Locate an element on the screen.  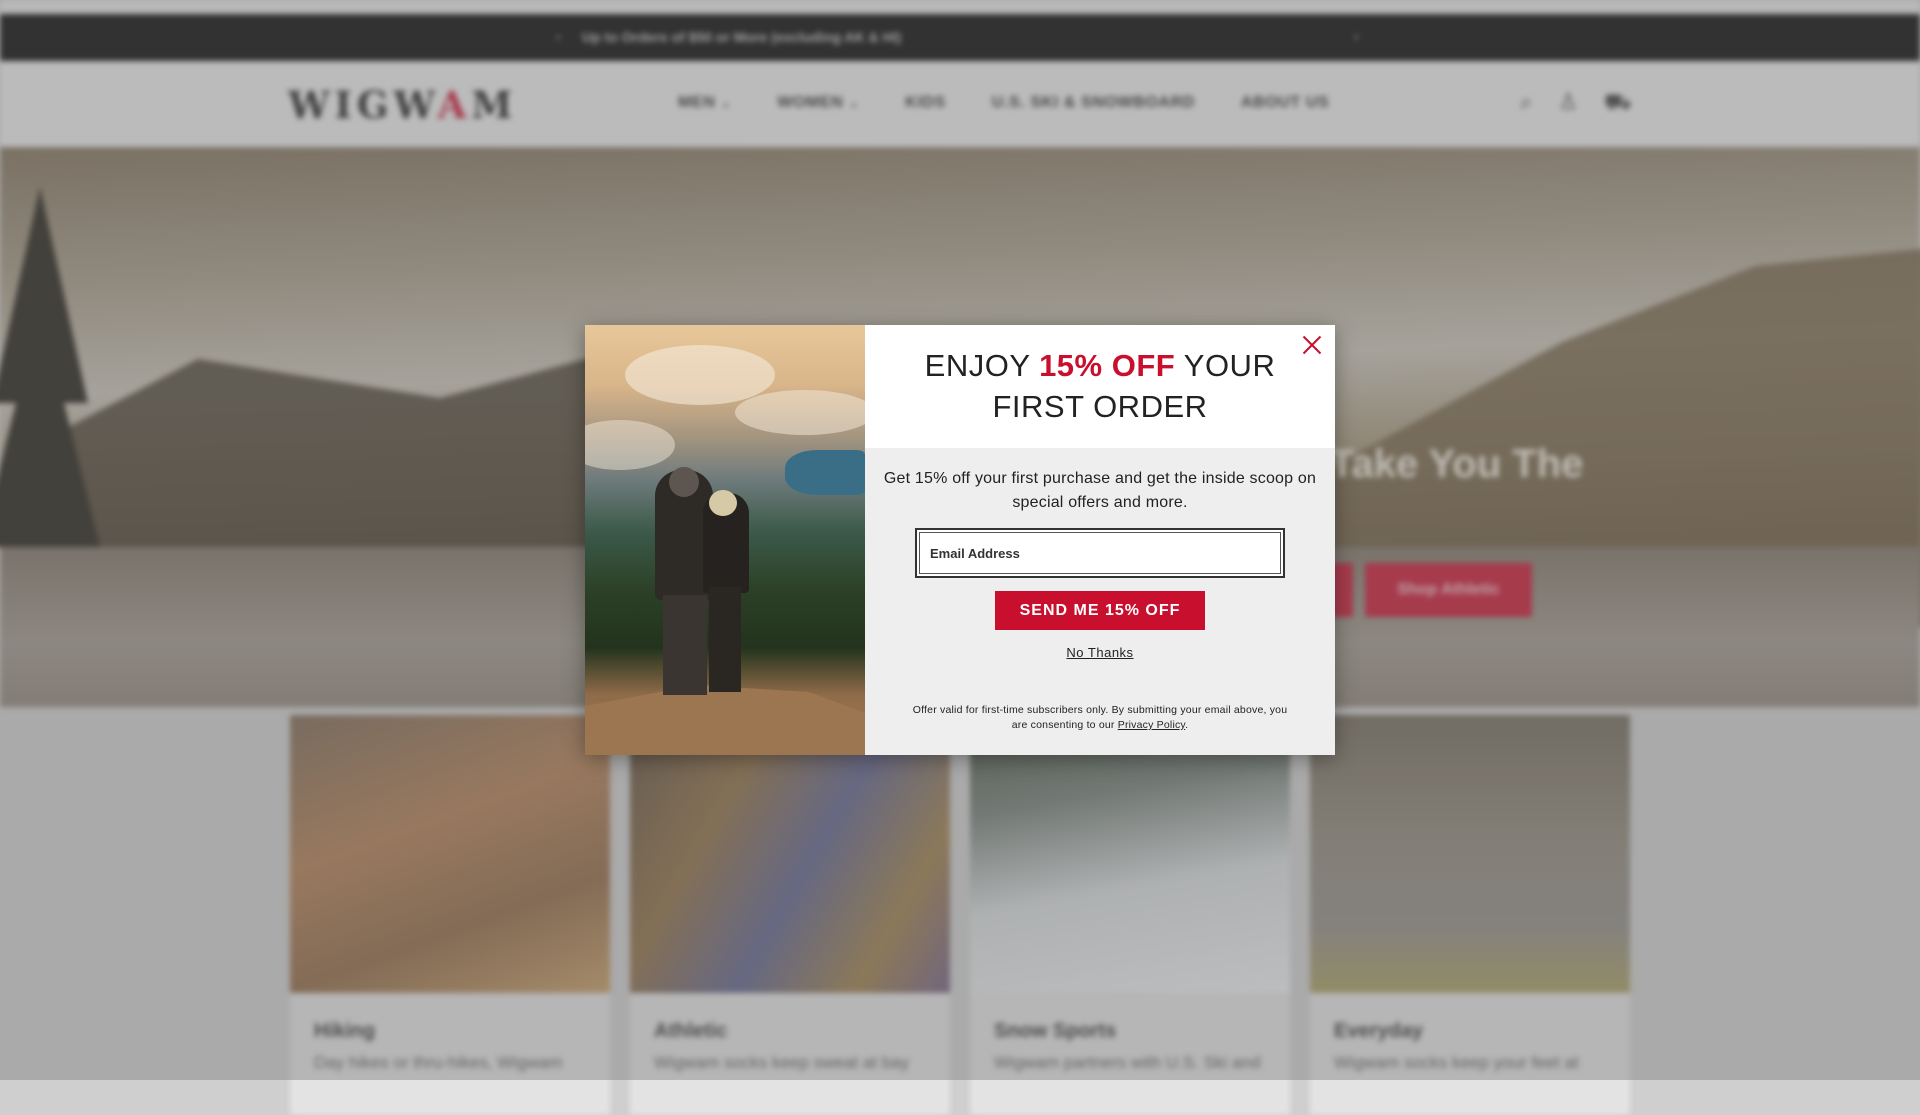
image-person-right-legs is located at coordinates (725, 639).